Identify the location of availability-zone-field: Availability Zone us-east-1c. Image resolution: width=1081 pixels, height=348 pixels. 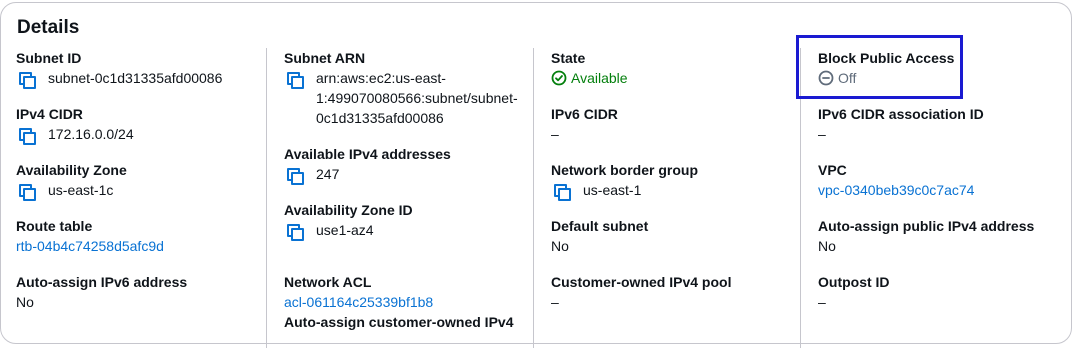
(71, 180).